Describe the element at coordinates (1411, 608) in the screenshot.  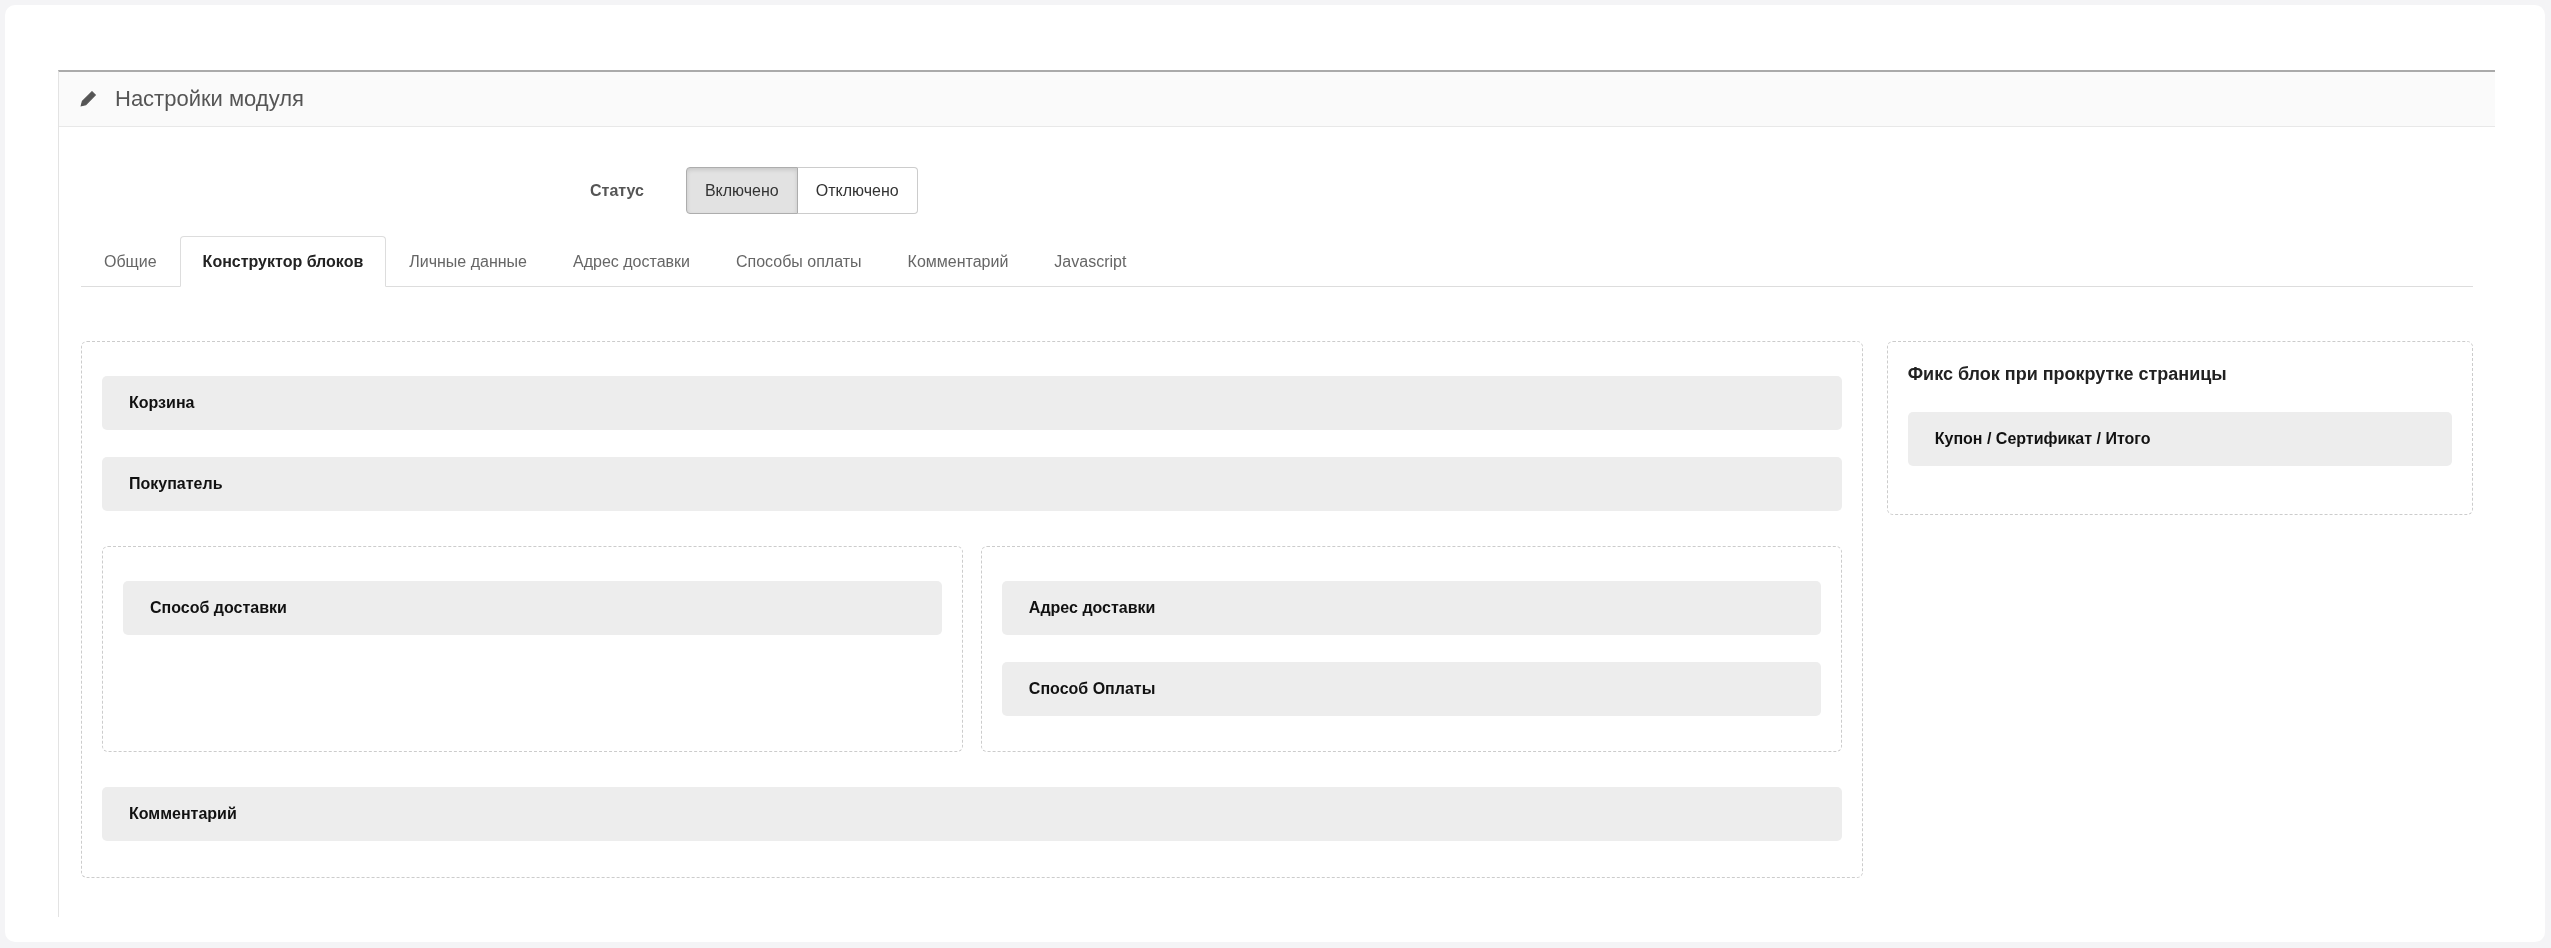
I see `block-item: Адрес доставки` at that location.